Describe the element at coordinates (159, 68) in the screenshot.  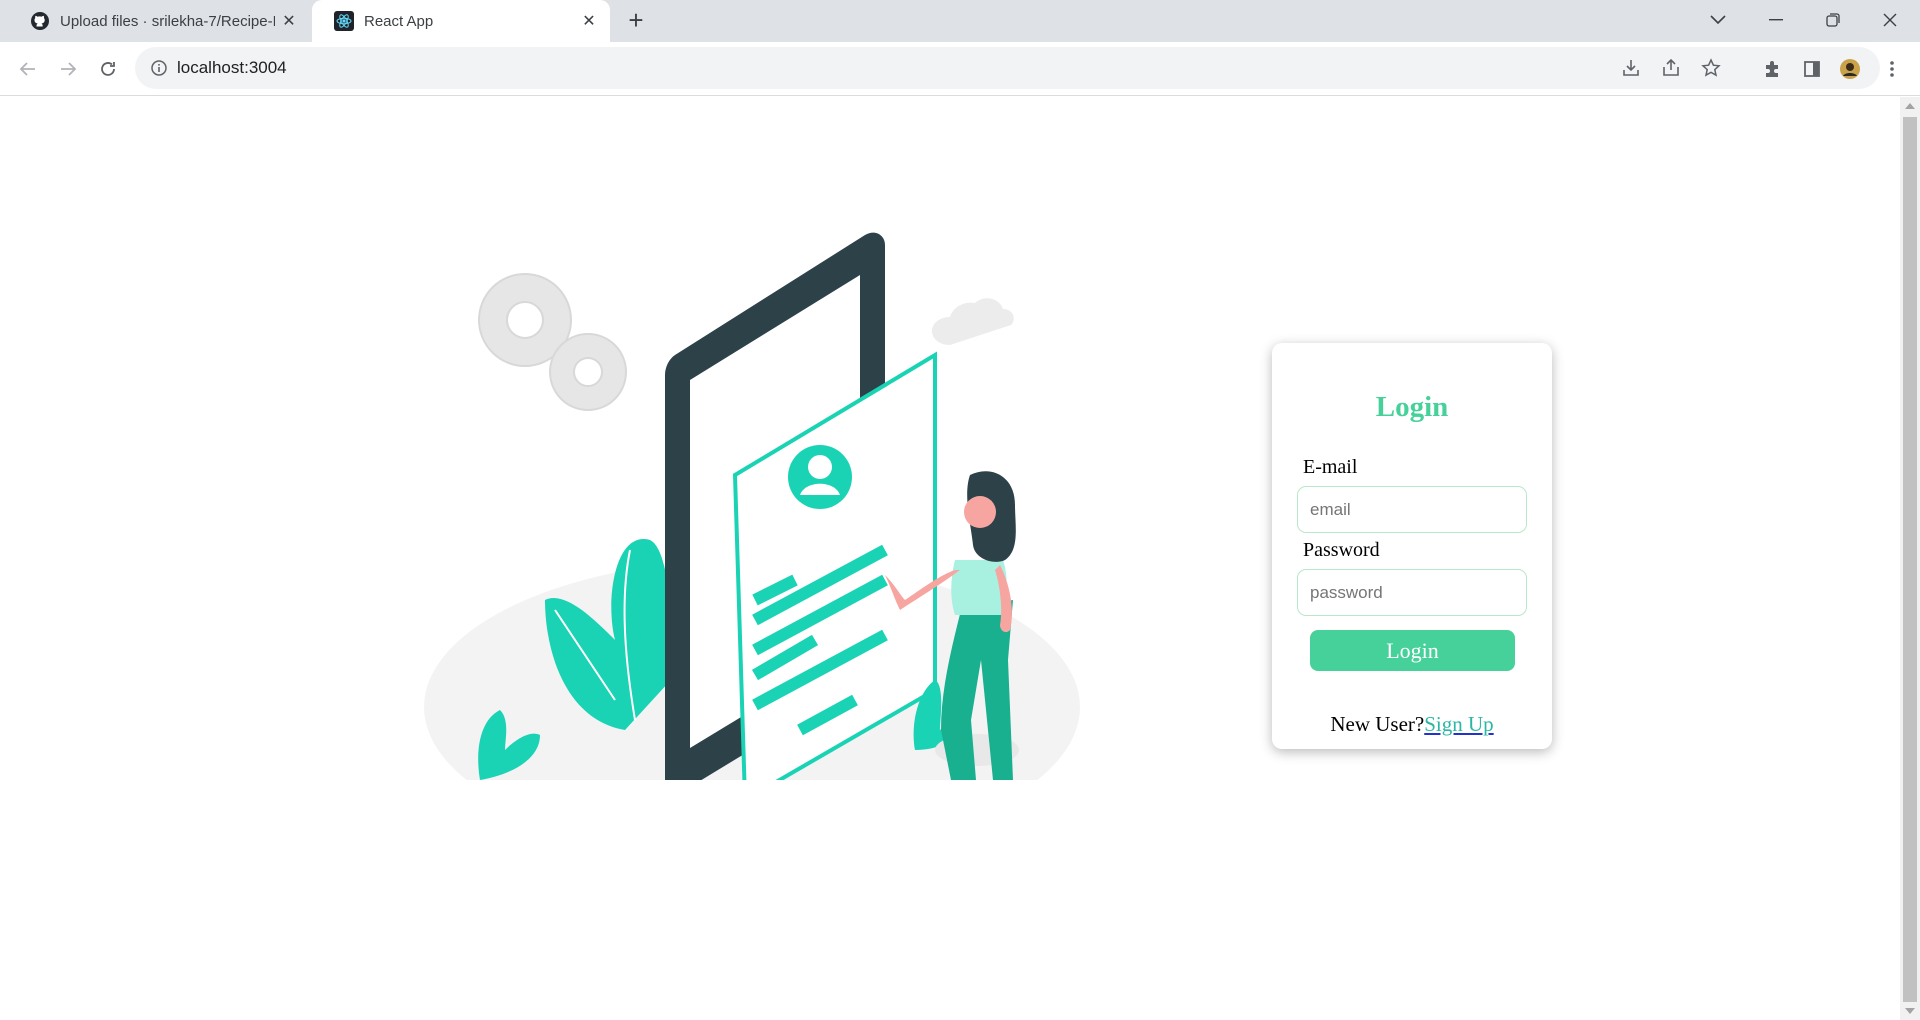
I see `site-info-icon` at that location.